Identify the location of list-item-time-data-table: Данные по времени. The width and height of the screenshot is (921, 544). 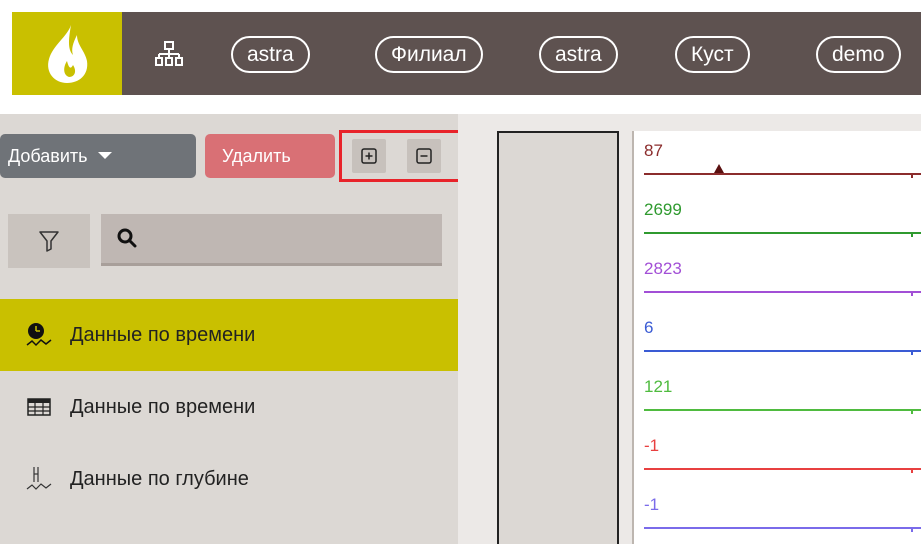
(229, 407).